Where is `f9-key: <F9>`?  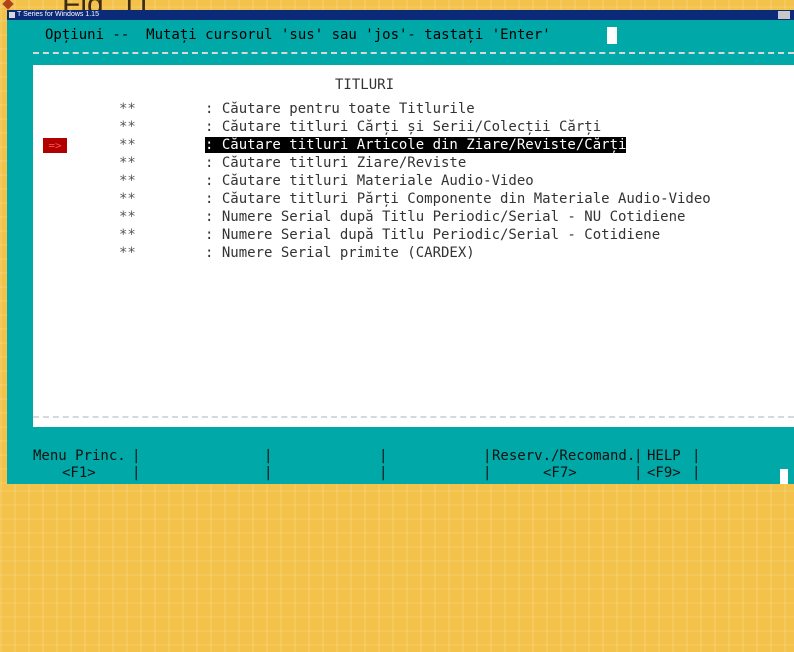
f9-key: <F9> is located at coordinates (664, 473).